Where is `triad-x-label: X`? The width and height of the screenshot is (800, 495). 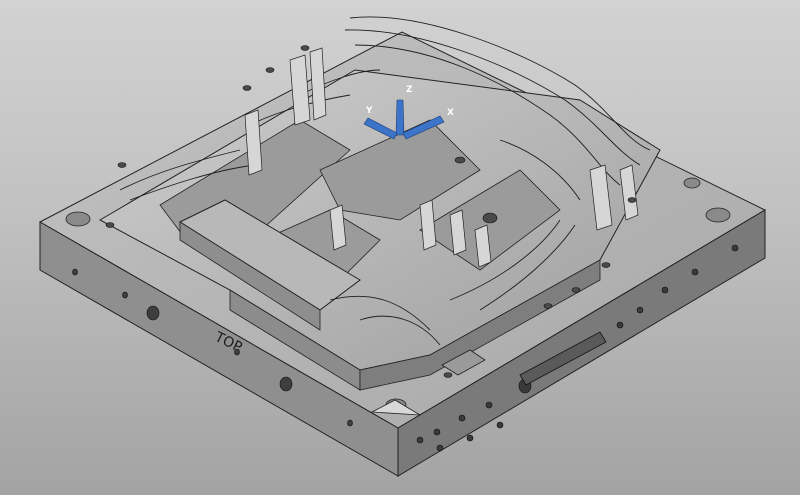 triad-x-label: X is located at coordinates (450, 113).